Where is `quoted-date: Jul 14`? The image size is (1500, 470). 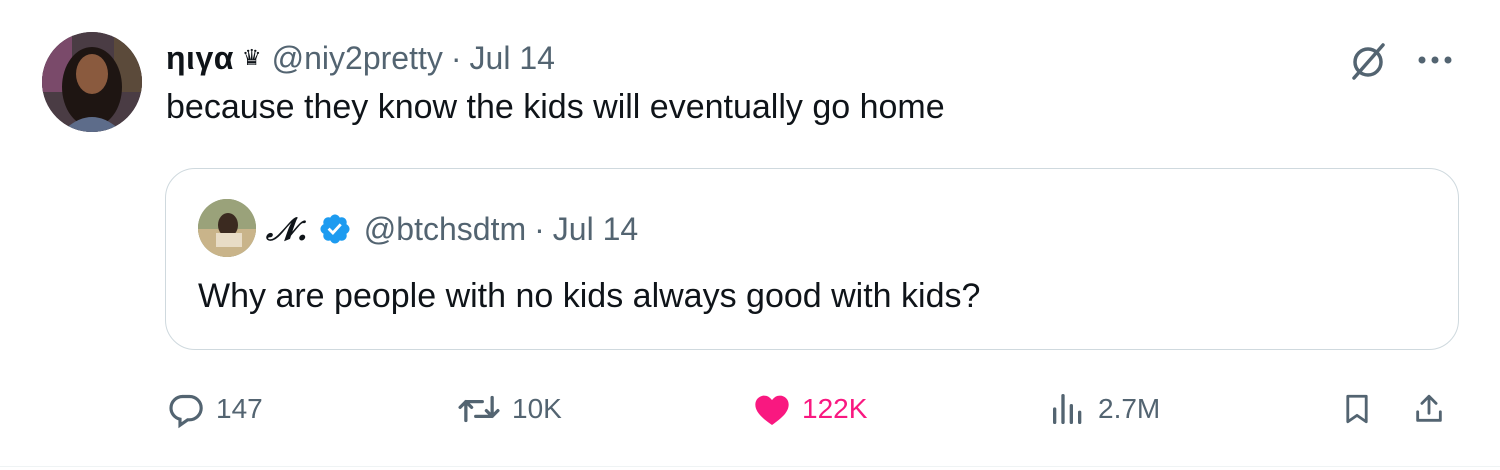 quoted-date: Jul 14 is located at coordinates (595, 229).